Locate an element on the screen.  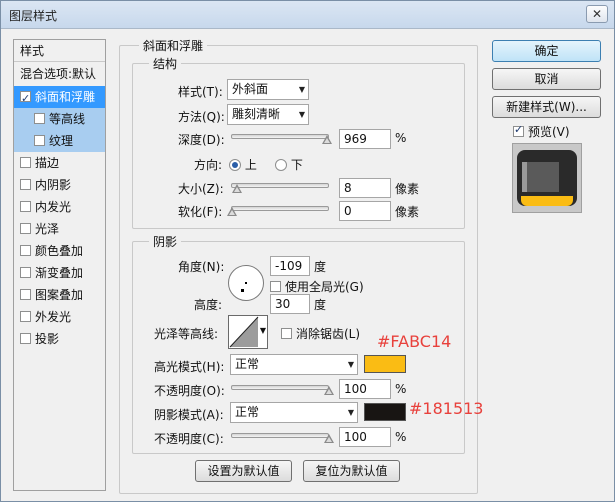
ok-button: 确定 is located at coordinates (546, 51).